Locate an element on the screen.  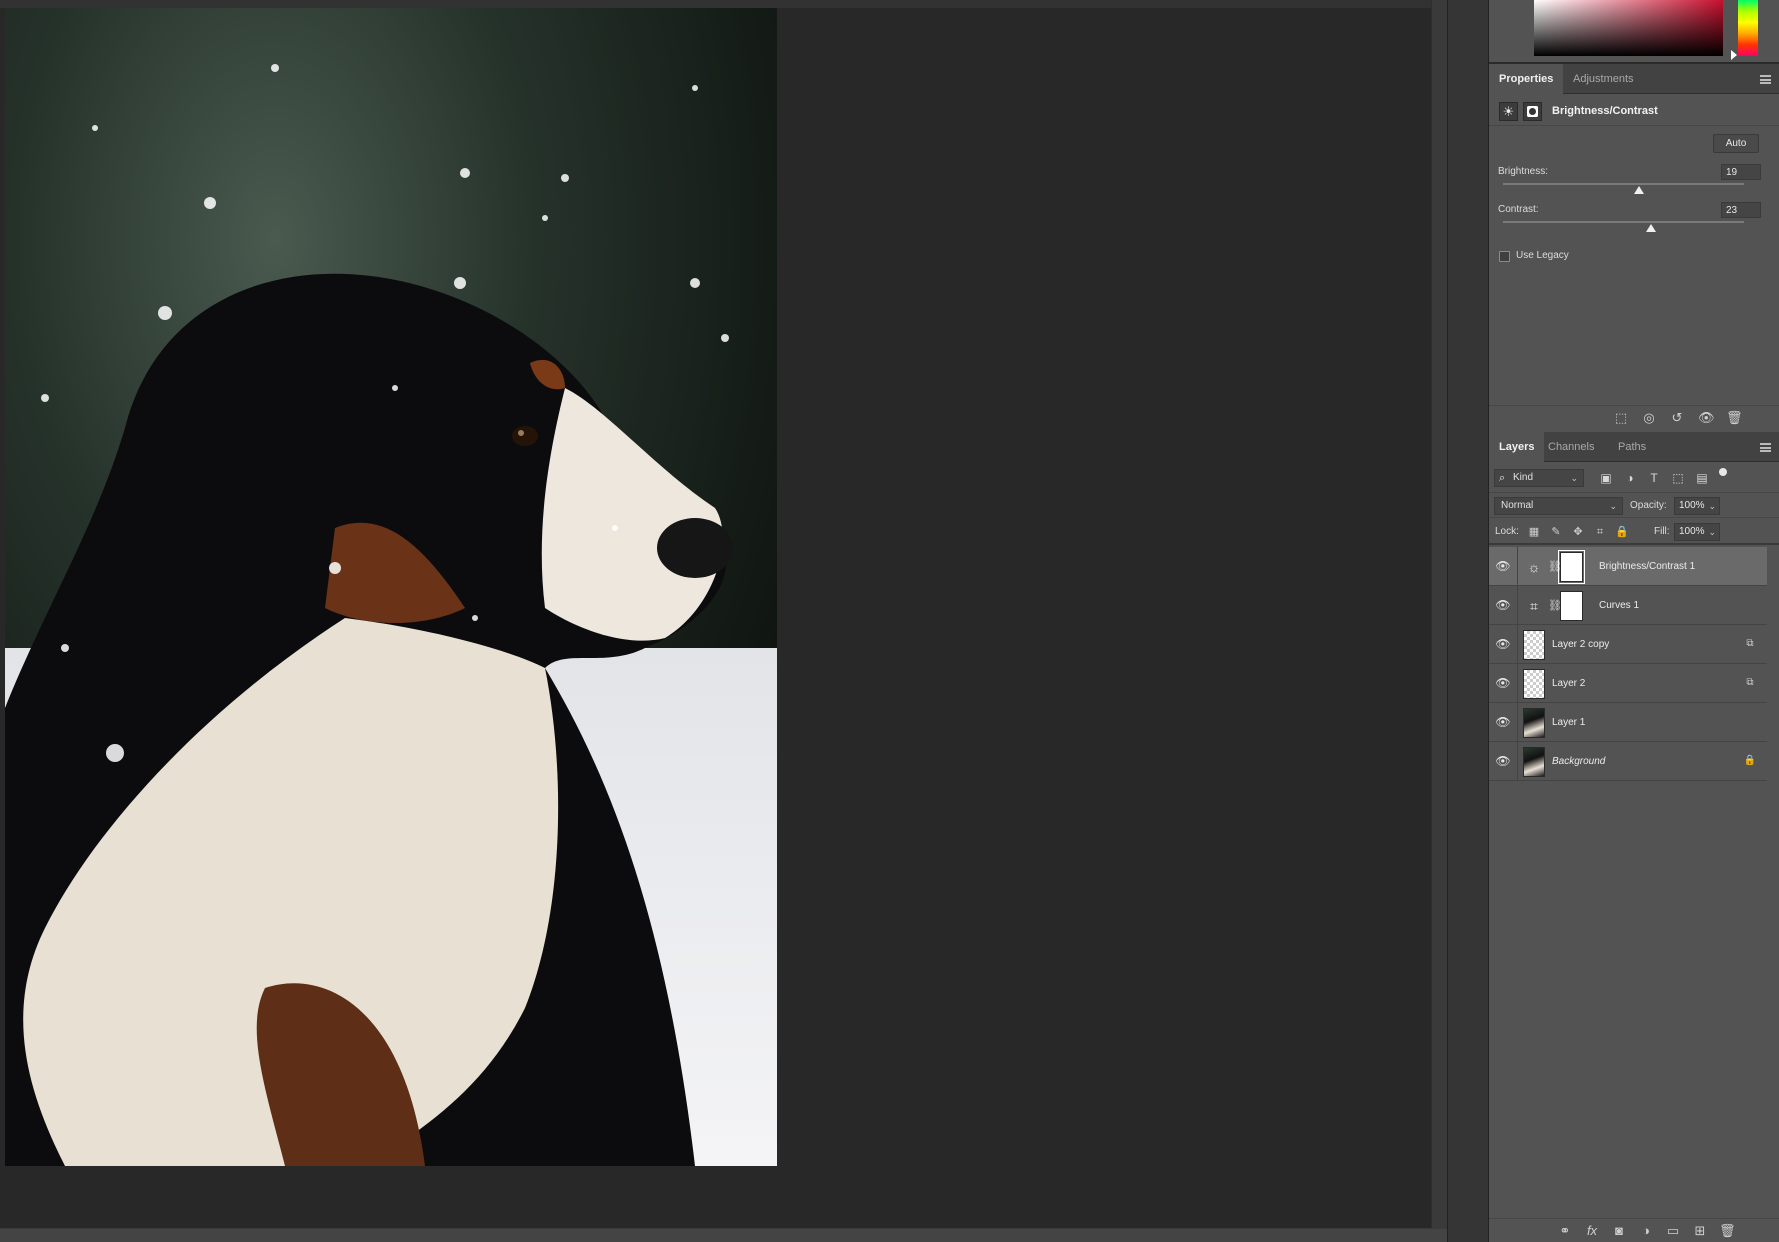
contrast-slider is located at coordinates (1623, 226).